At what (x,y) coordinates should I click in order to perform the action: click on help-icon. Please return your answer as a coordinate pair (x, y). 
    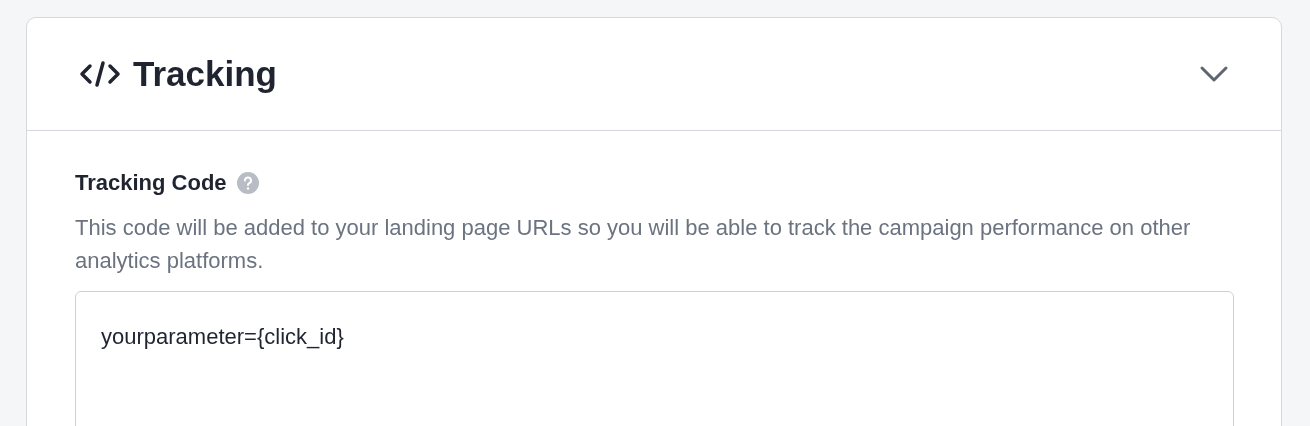
    Looking at the image, I should click on (247, 182).